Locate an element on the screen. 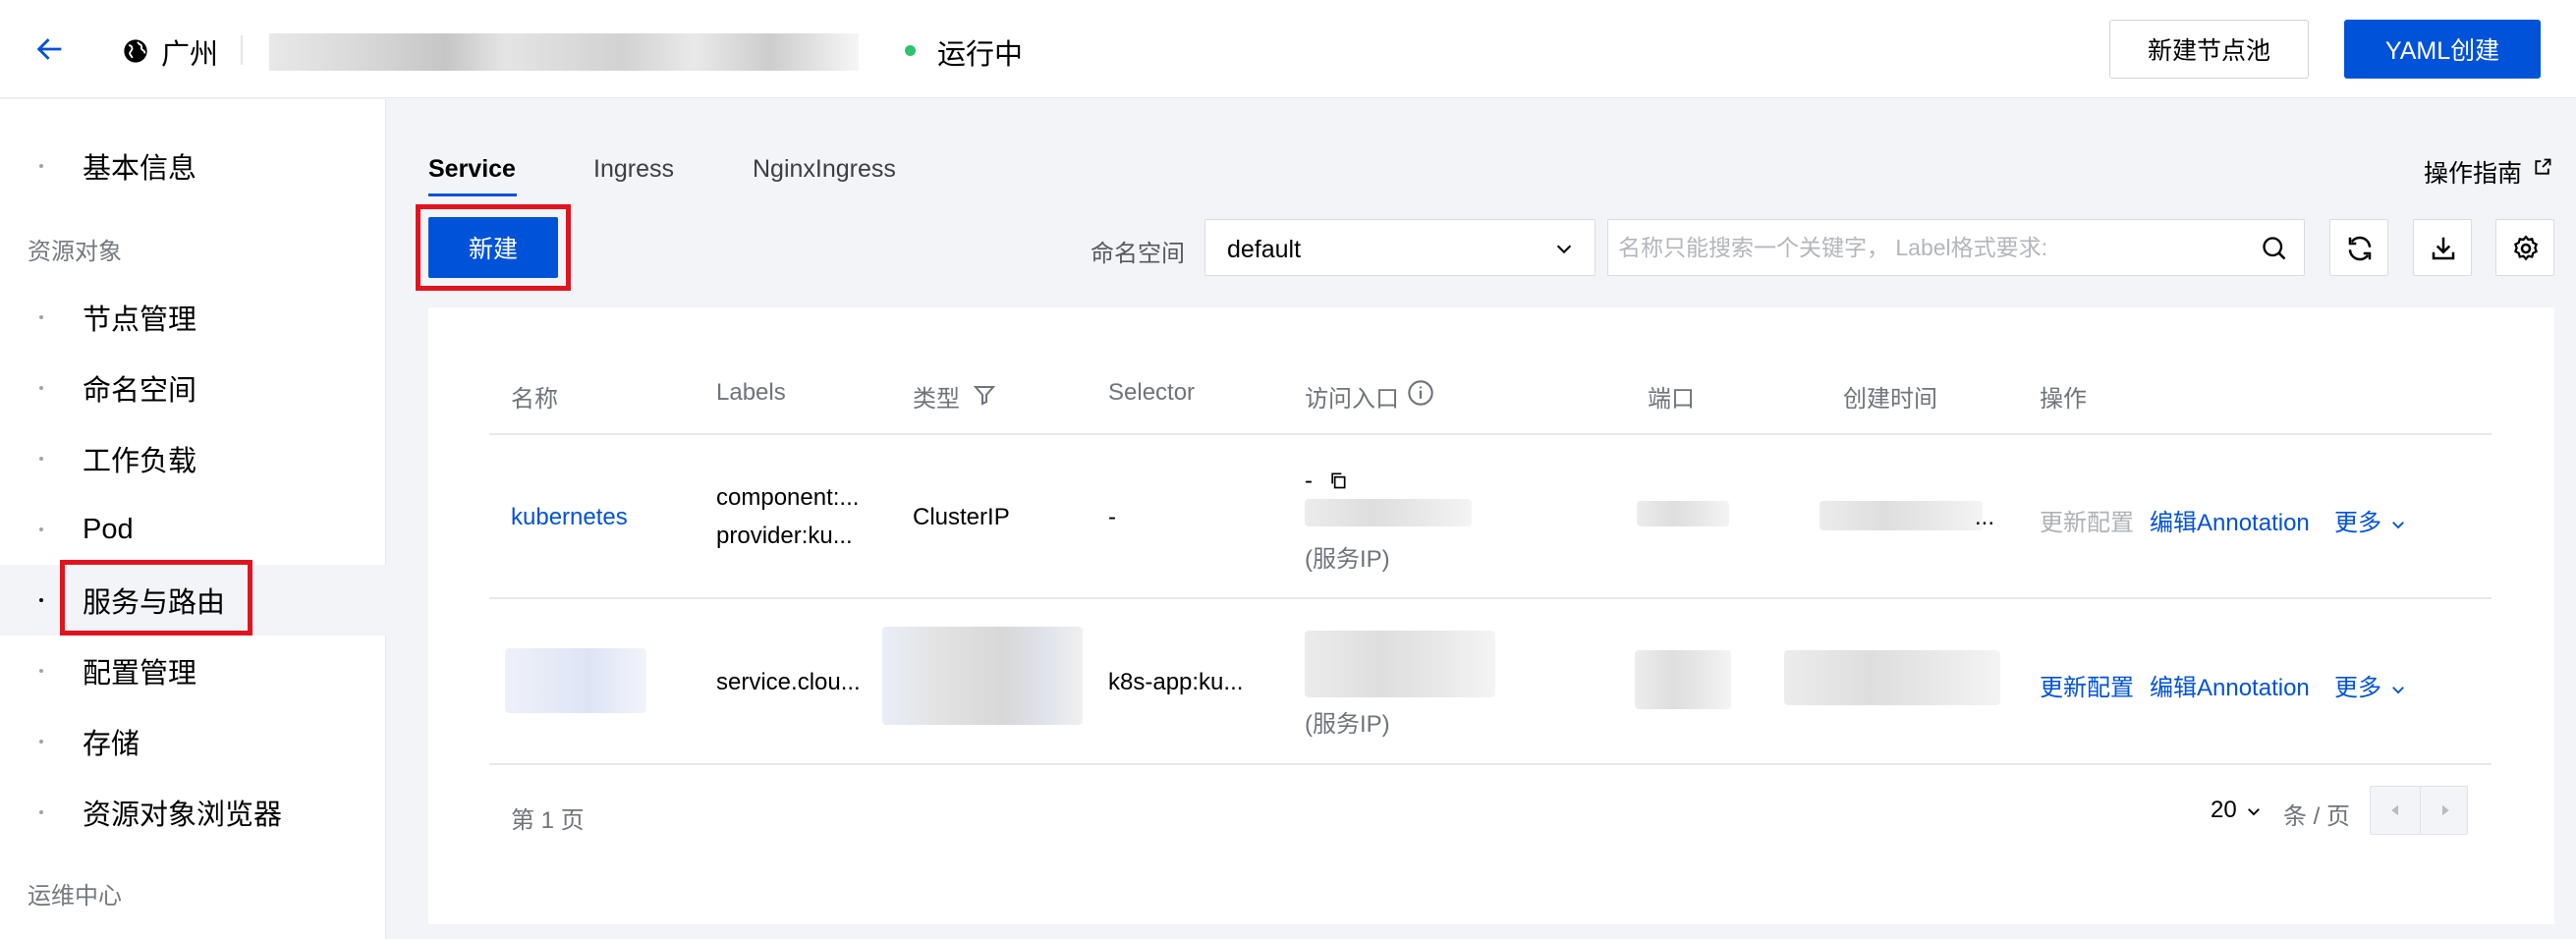  settings-button is located at coordinates (2524, 247).